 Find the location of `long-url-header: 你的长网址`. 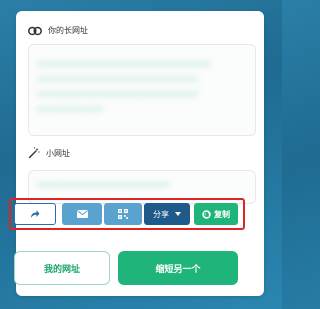

long-url-header: 你的长网址 is located at coordinates (58, 30).